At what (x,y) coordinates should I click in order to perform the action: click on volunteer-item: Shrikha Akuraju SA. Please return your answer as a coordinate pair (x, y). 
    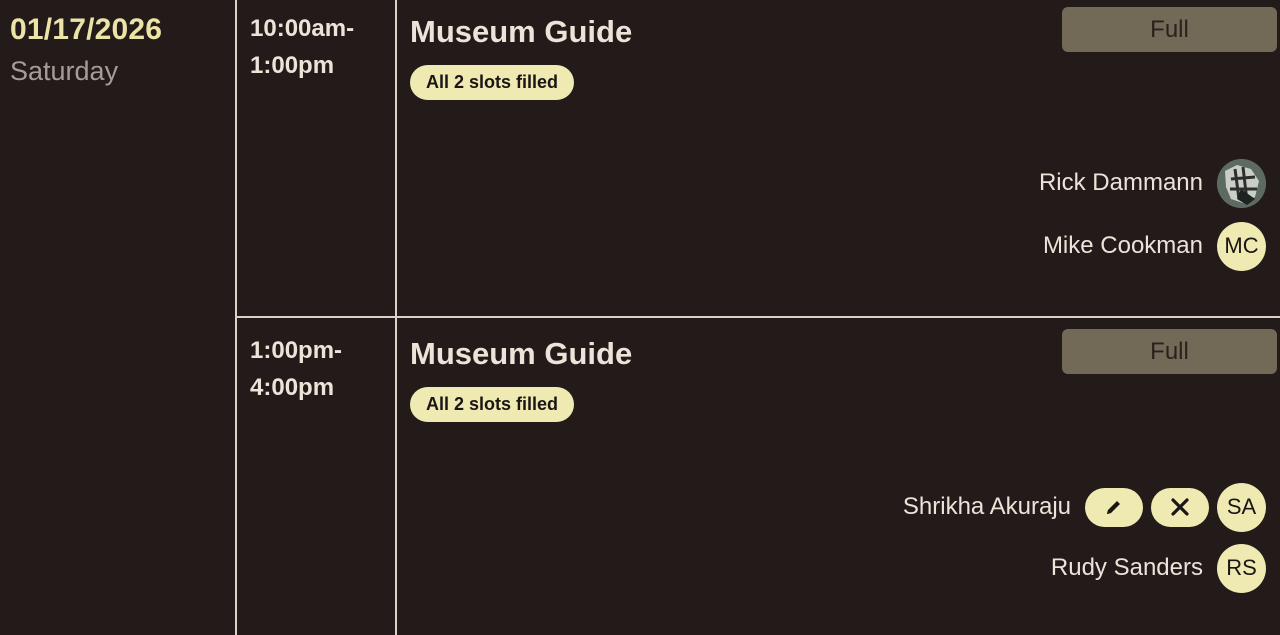
    Looking at the image, I should click on (1084, 507).